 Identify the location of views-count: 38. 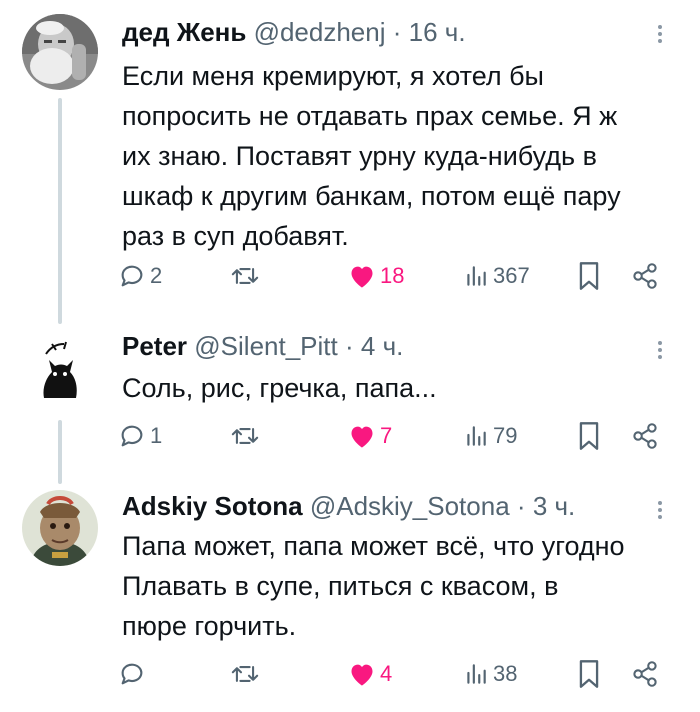
(505, 673).